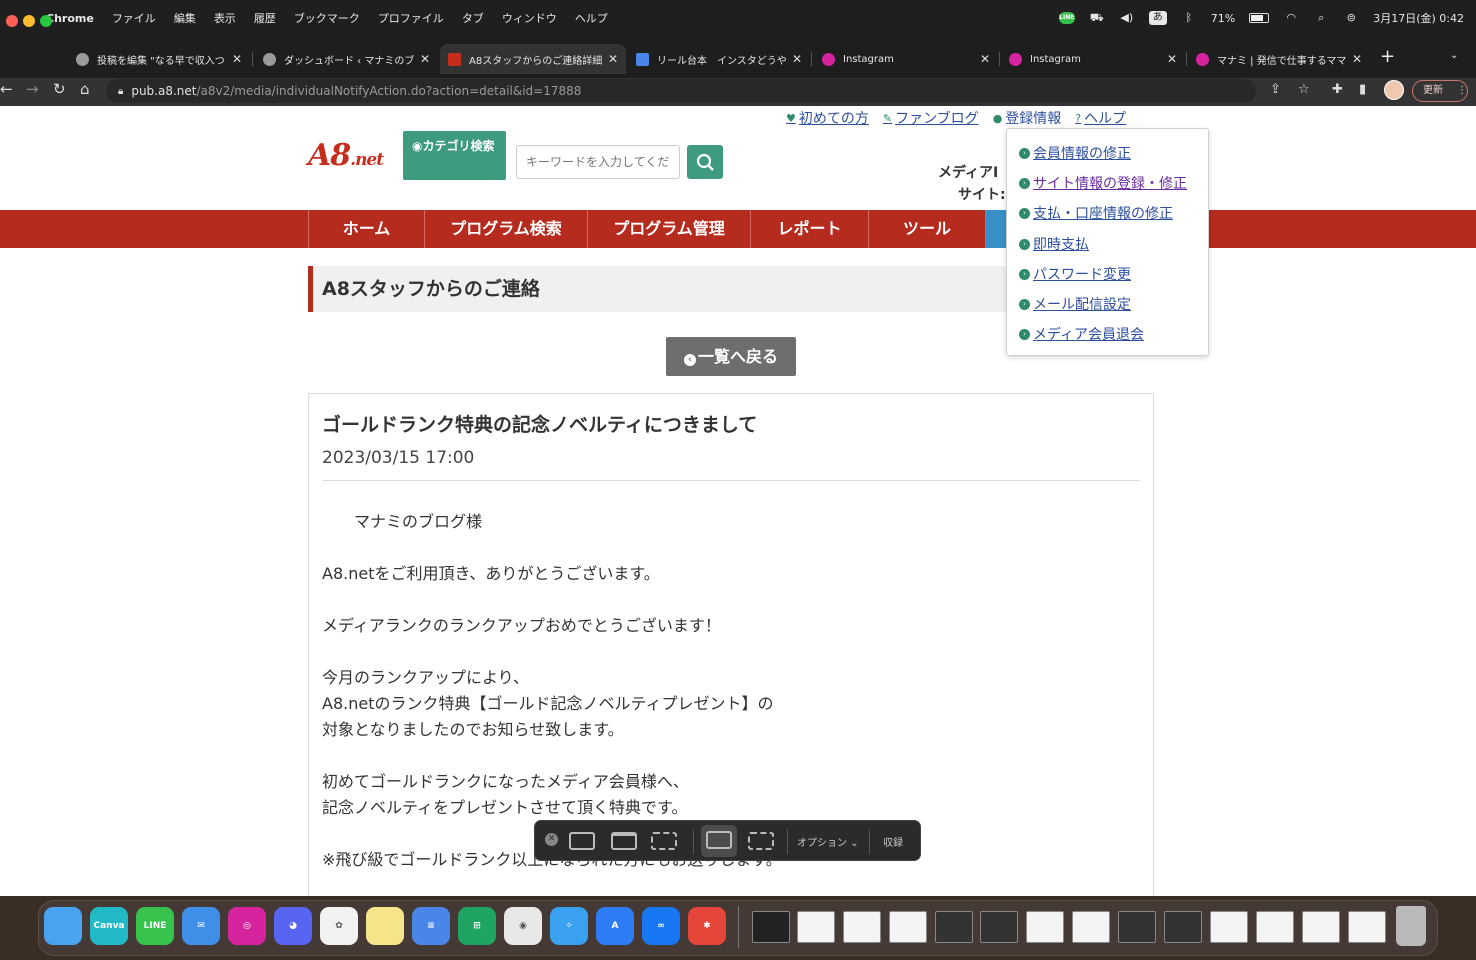  Describe the element at coordinates (346, 59) in the screenshot. I see `tab-wp-dashboard: ダッシュボード ‹ マナミのブロ ✕` at that location.